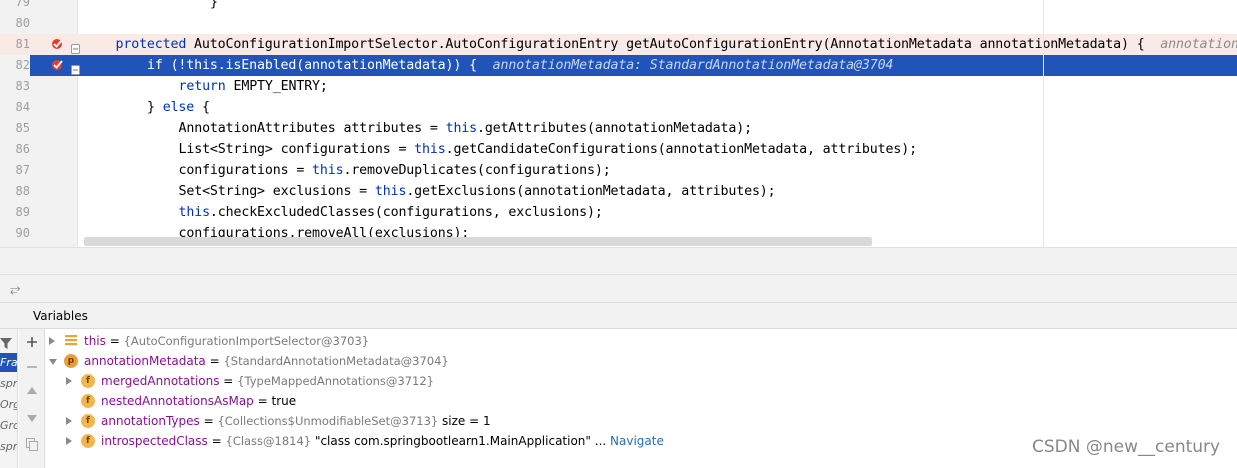 The image size is (1237, 468). Describe the element at coordinates (15, 149) in the screenshot. I see `line-number: 86` at that location.